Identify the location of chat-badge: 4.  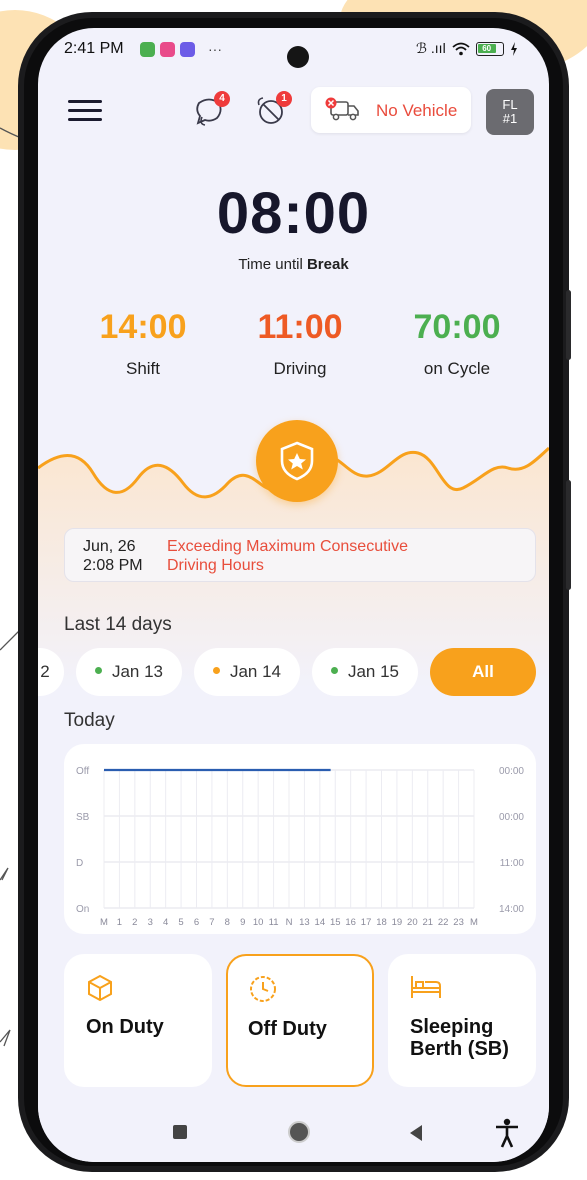
(222, 99).